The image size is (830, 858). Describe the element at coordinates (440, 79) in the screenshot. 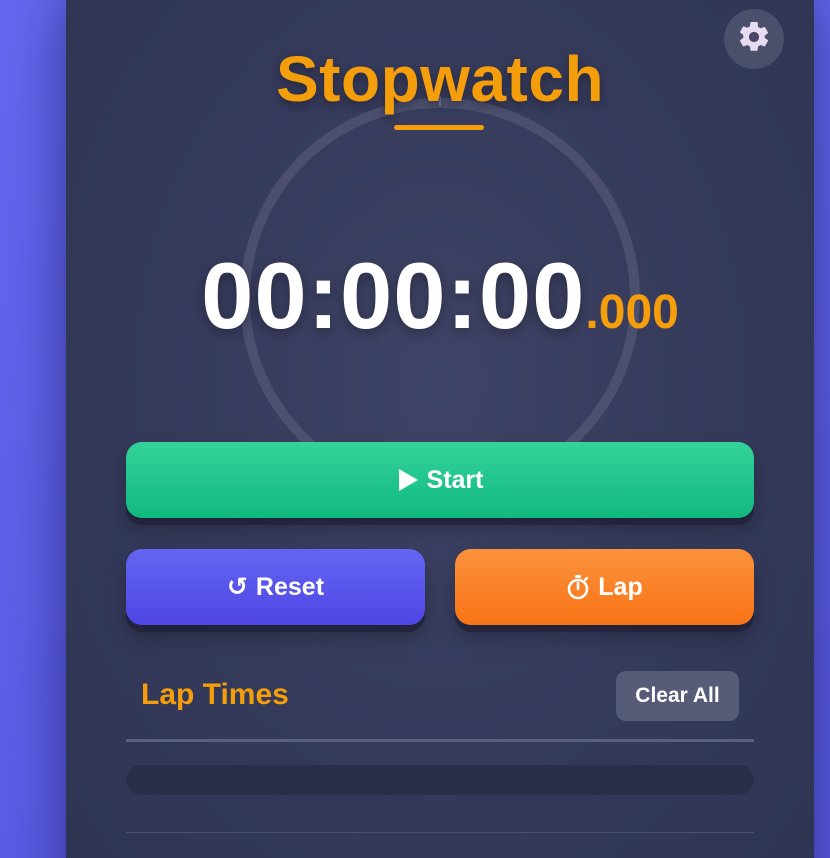

I see `page-title: Stopwatch` at that location.